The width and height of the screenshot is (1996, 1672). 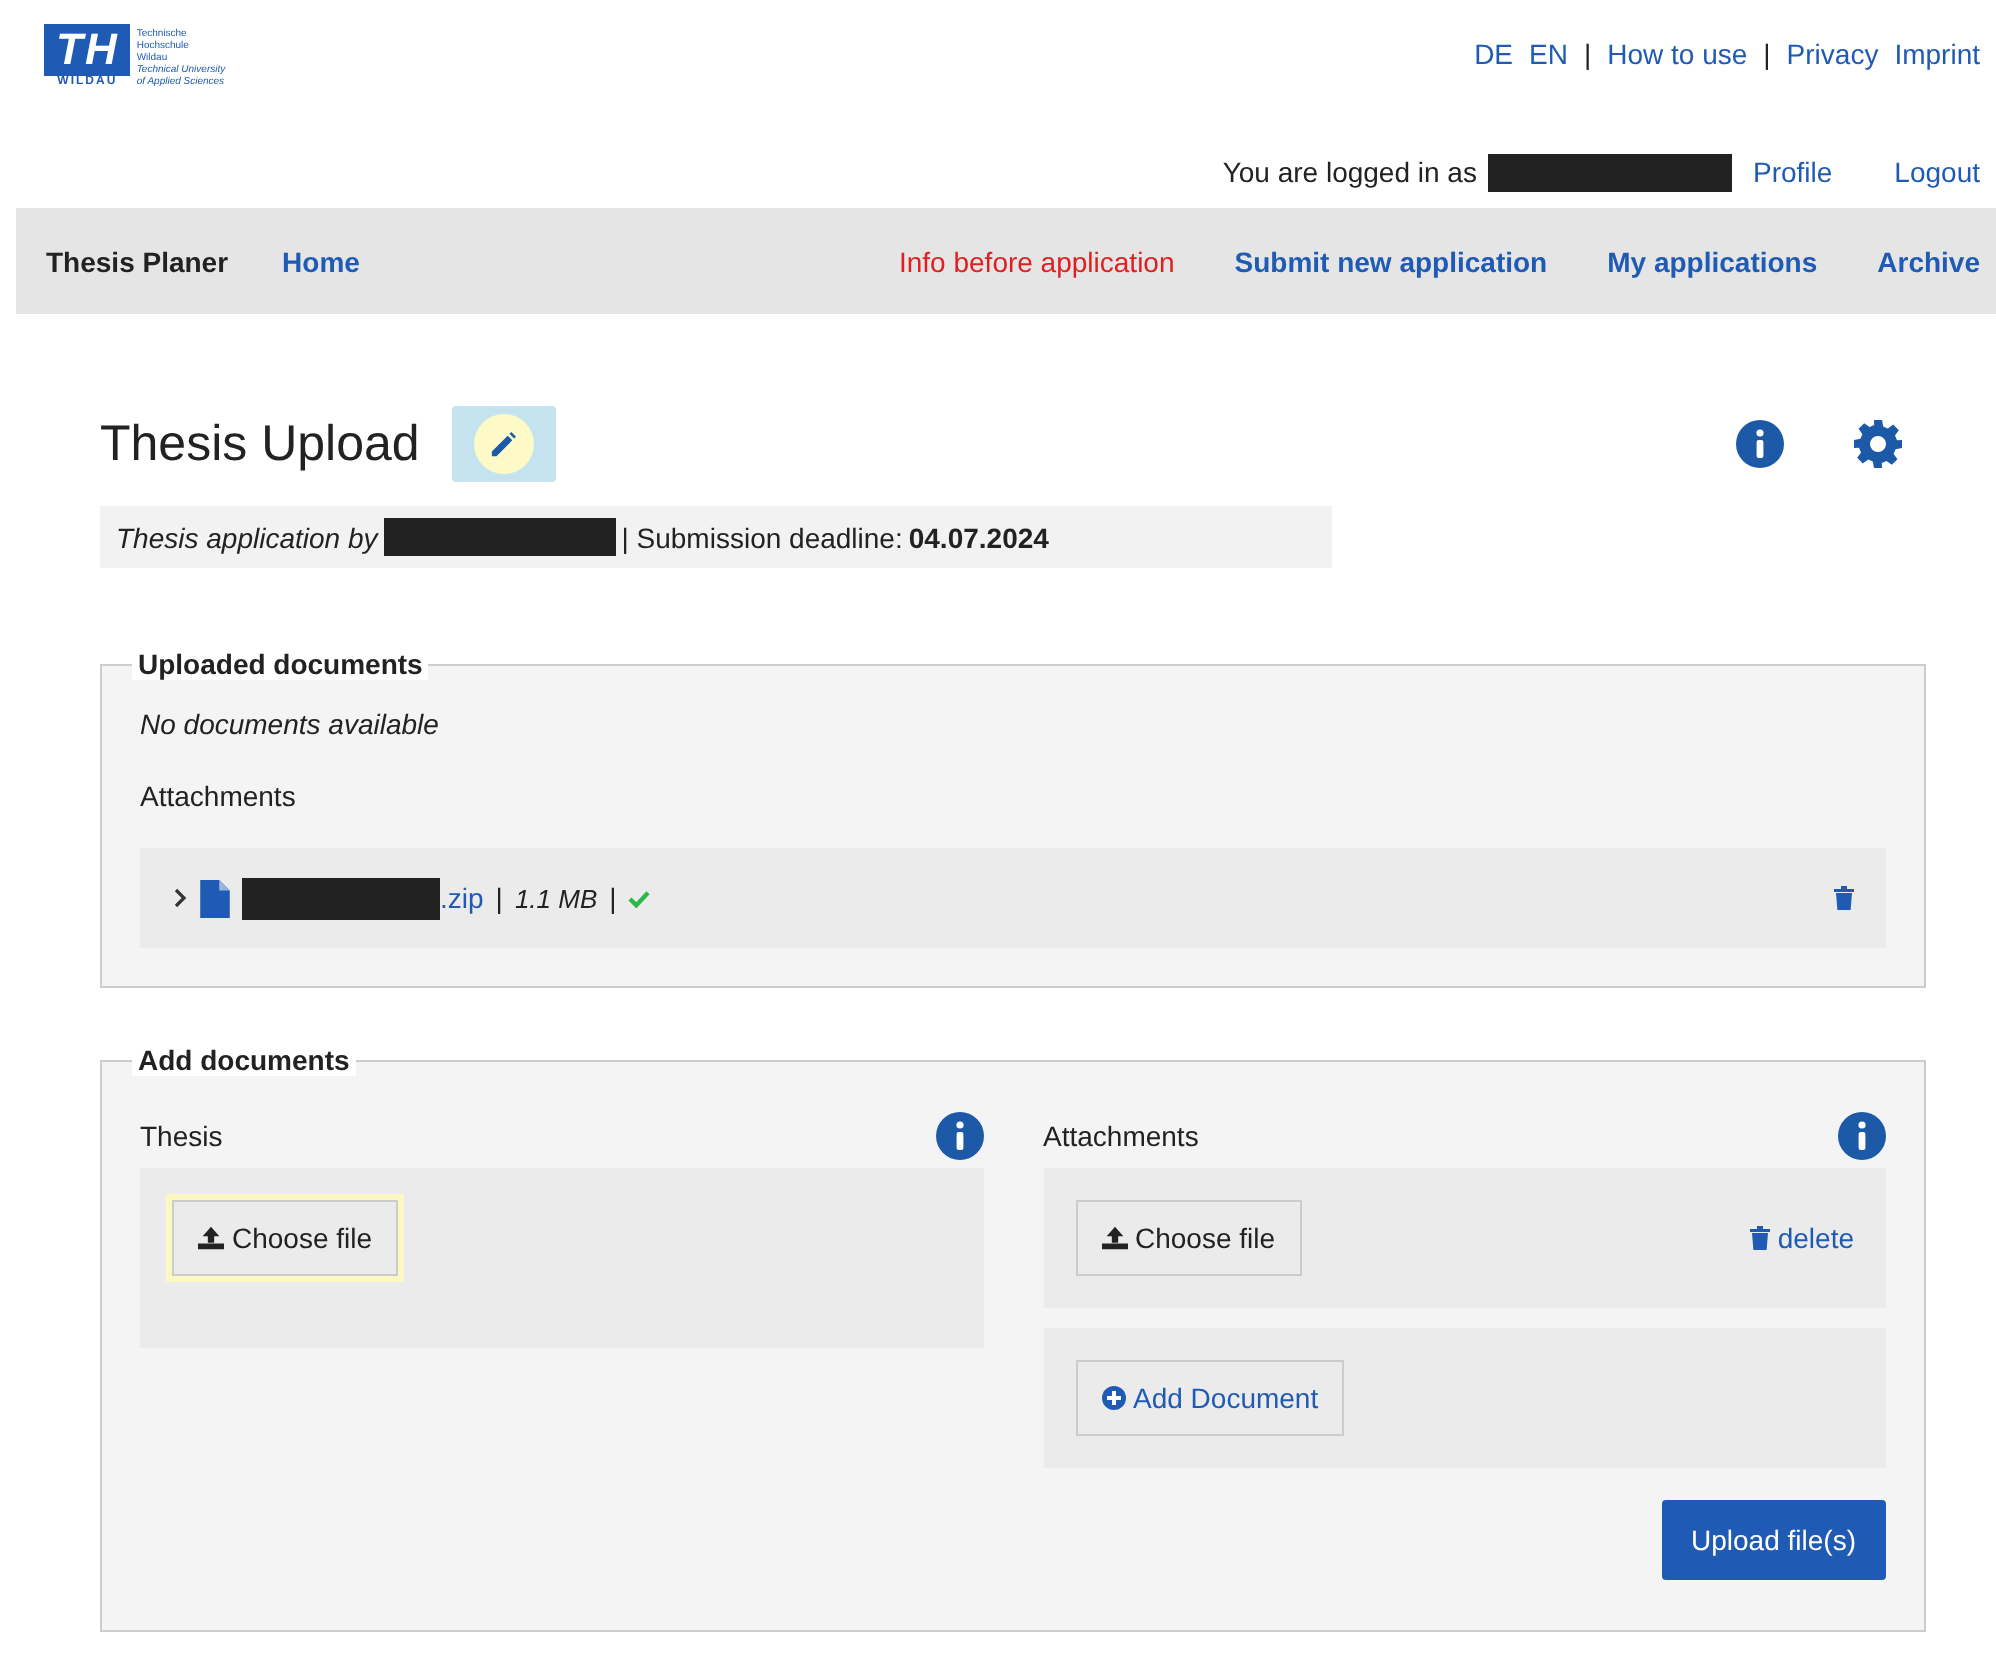 What do you see at coordinates (1391, 261) in the screenshot?
I see `nav-link: Submit new application` at bounding box center [1391, 261].